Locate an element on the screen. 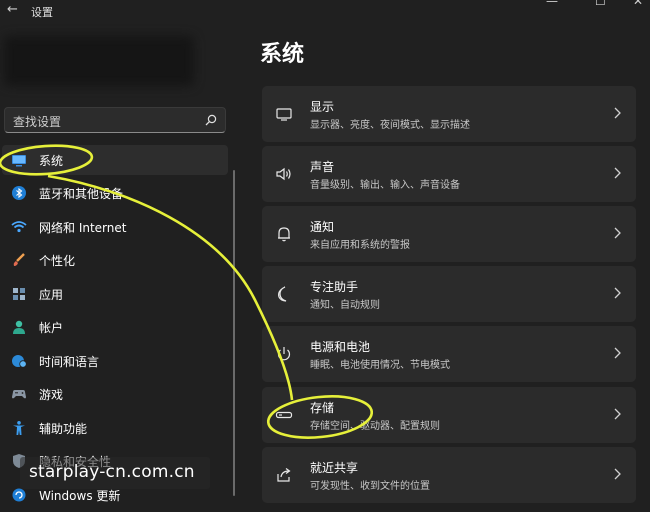 This screenshot has height=512, width=650. sidebar-item-accounts: 帐户 is located at coordinates (115, 327).